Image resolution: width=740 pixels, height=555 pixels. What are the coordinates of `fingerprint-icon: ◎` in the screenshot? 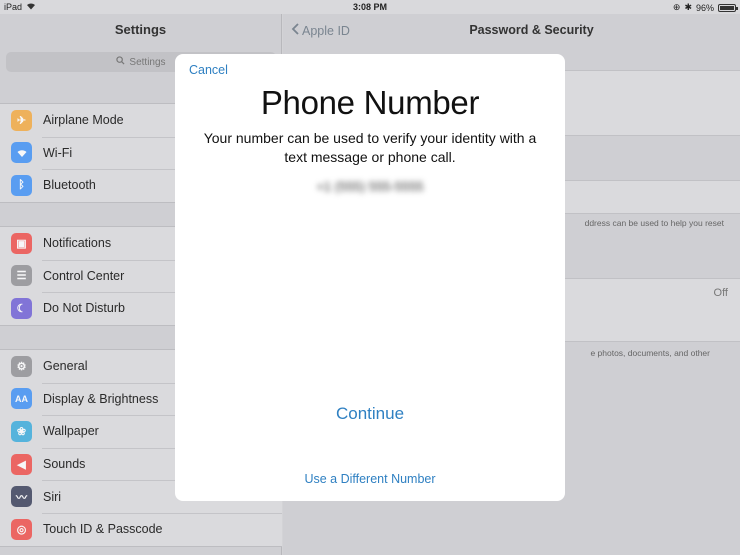 It's located at (21, 529).